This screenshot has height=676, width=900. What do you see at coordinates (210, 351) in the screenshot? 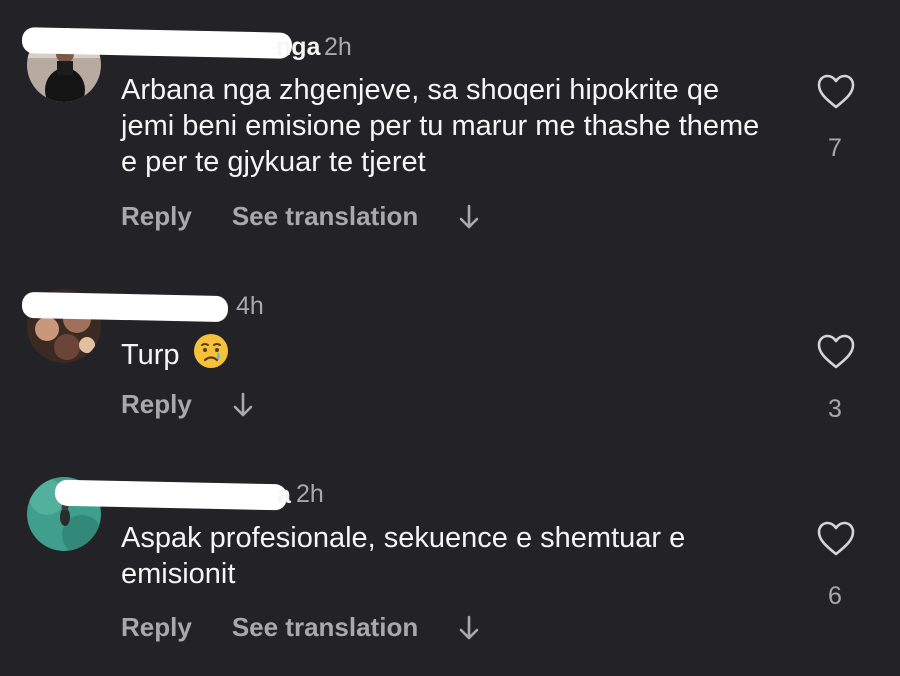
I see `crying-face-icon` at bounding box center [210, 351].